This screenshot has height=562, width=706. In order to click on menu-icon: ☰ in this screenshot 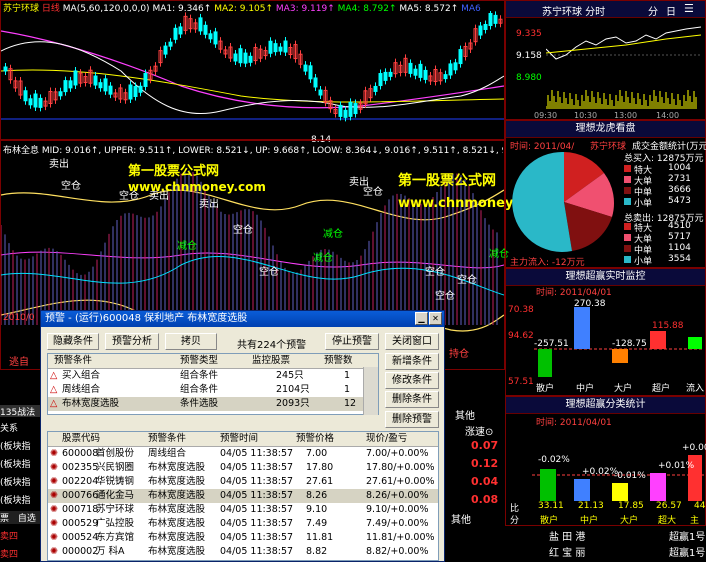, I will do `click(689, 8)`.